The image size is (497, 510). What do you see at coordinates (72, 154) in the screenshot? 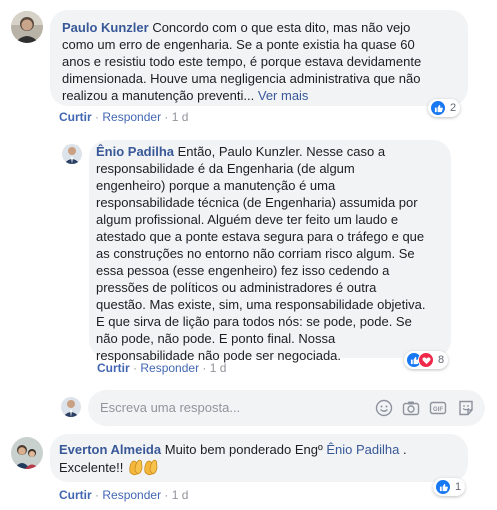
I see `avatar-enio-padilha` at bounding box center [72, 154].